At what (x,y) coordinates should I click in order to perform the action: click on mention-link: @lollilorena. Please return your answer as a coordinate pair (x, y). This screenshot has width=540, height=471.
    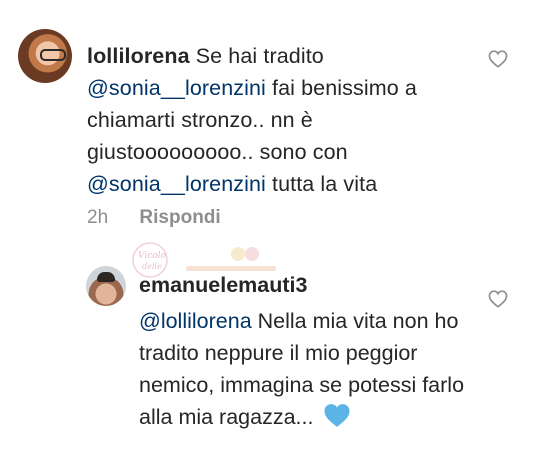
    Looking at the image, I should click on (195, 321).